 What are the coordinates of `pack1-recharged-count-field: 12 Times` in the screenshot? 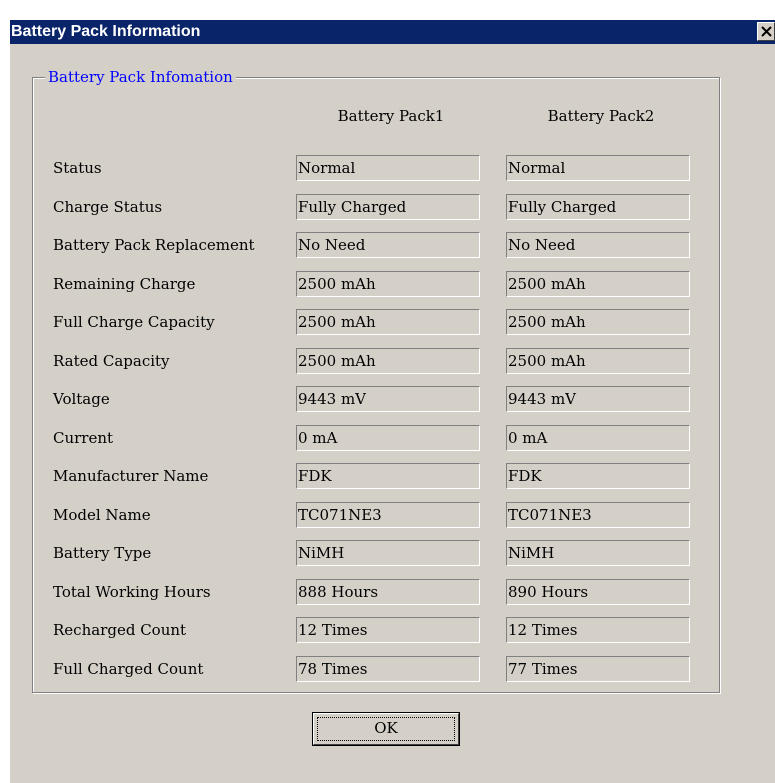 It's located at (388, 630).